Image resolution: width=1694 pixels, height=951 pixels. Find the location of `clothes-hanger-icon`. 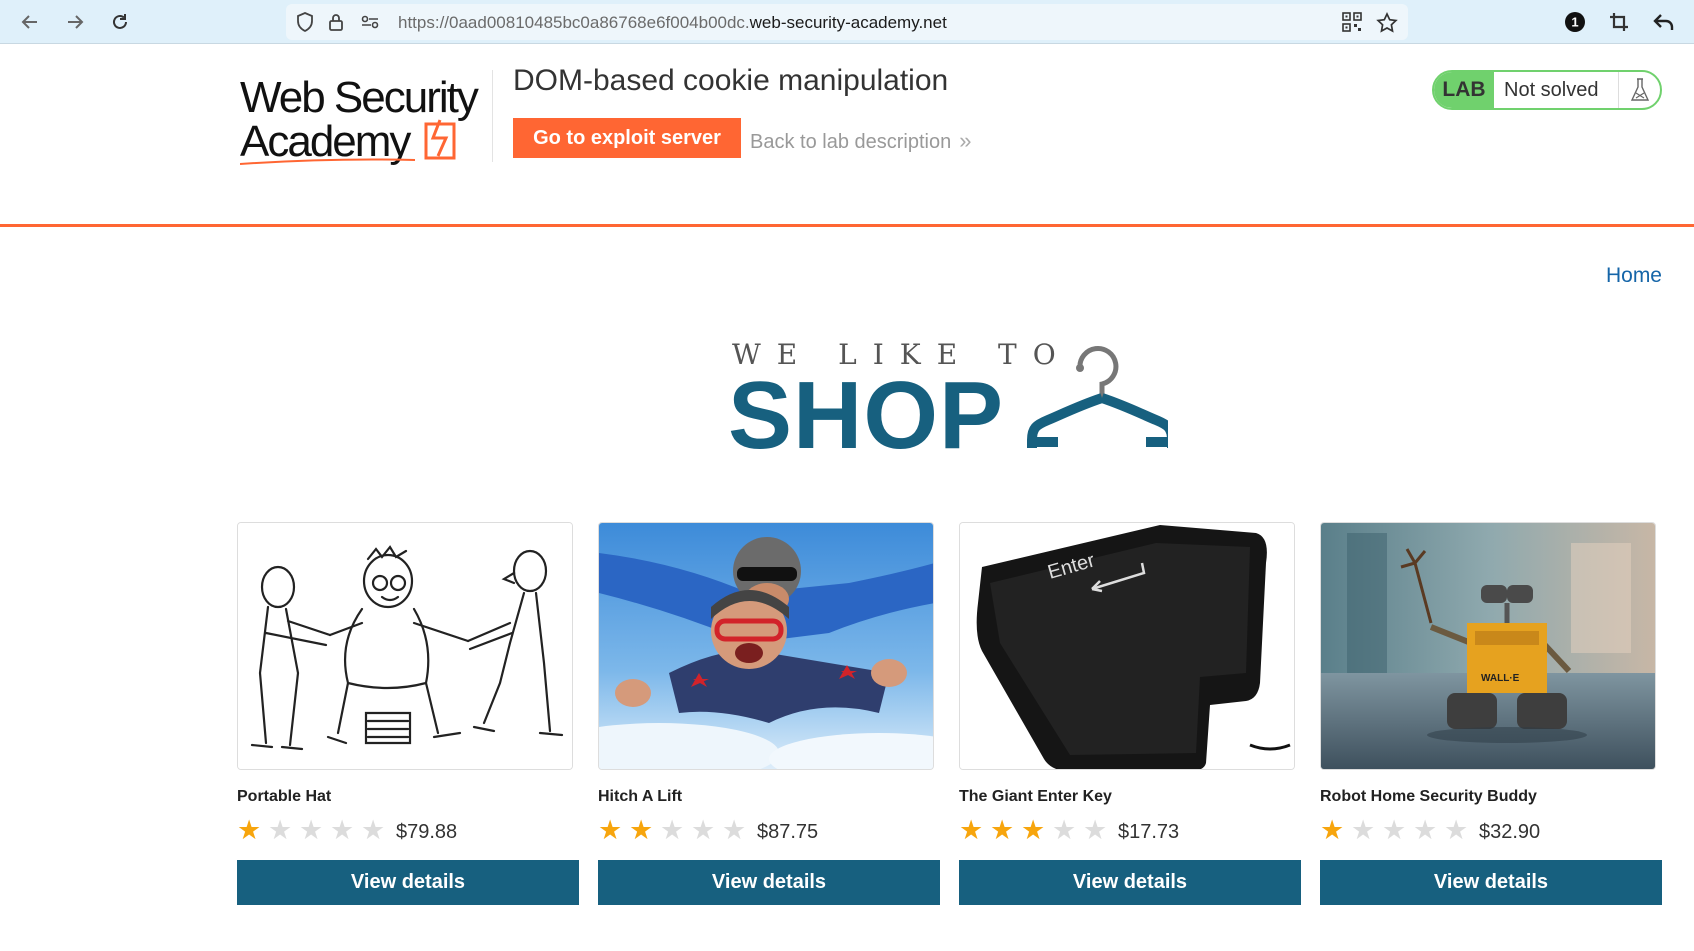

clothes-hanger-icon is located at coordinates (1097, 396).